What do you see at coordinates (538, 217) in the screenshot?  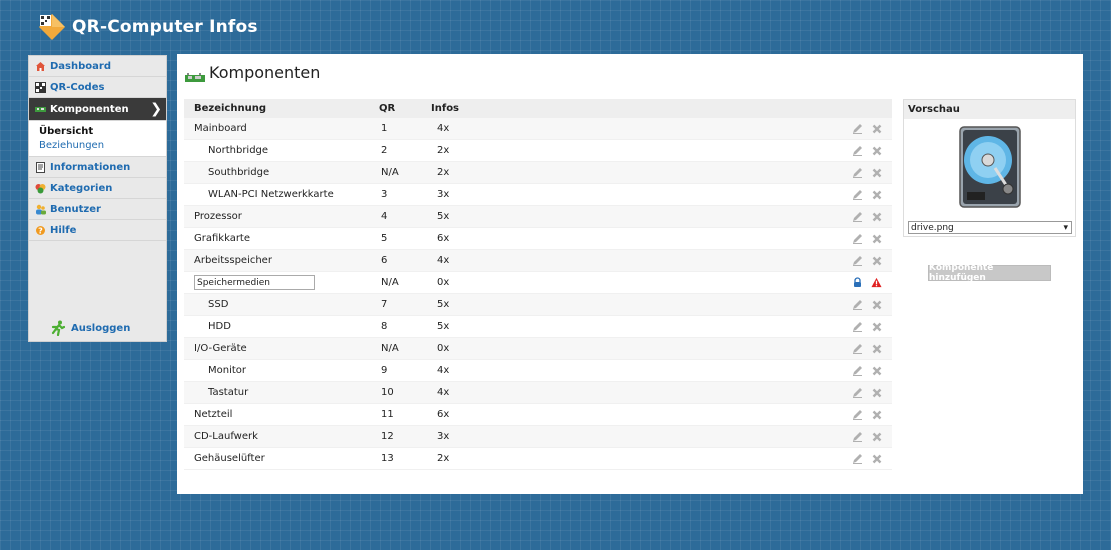 I see `table-row: Prozessor 4 5x` at bounding box center [538, 217].